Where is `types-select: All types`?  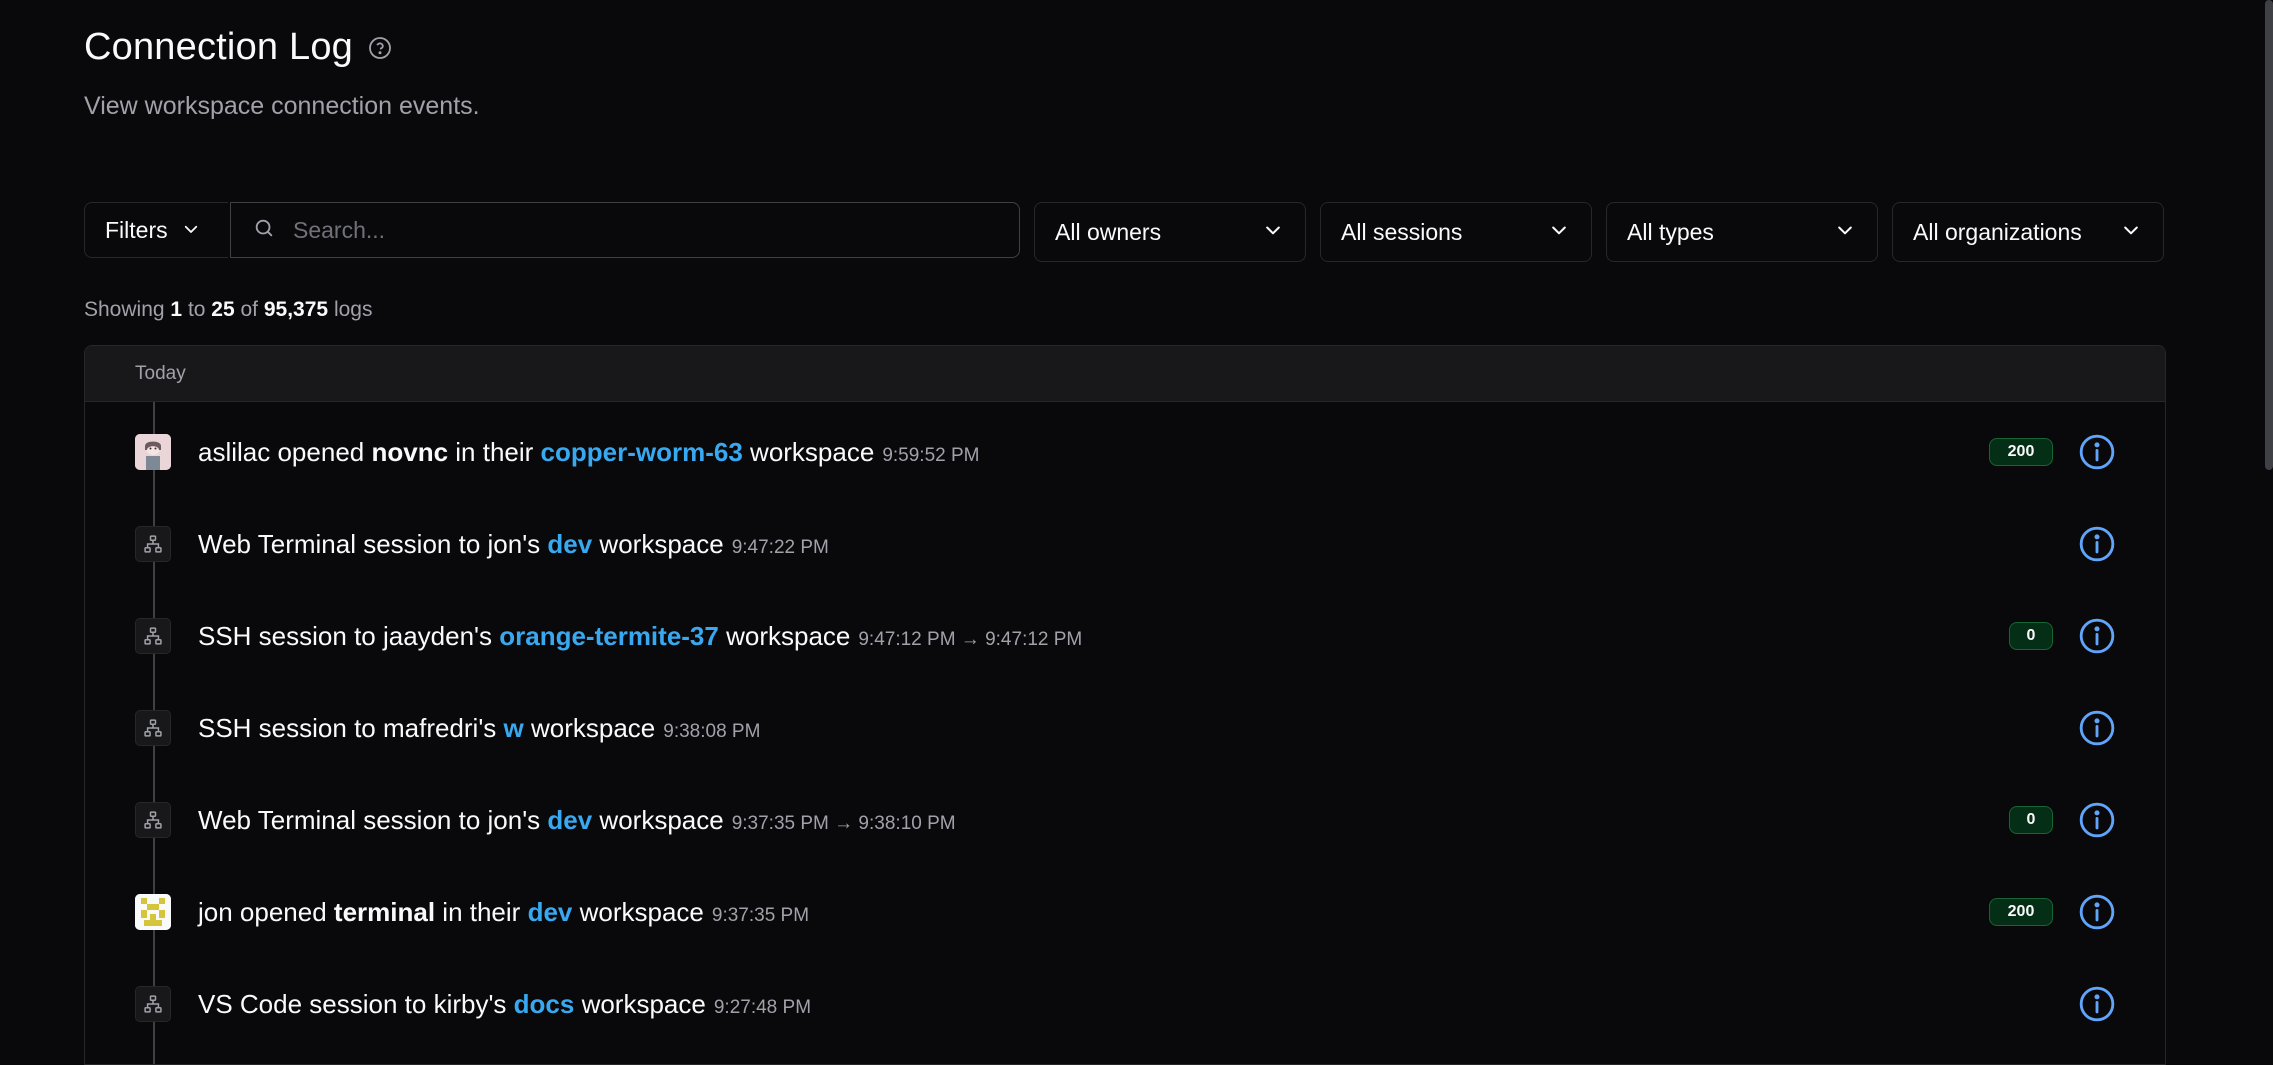 types-select: All types is located at coordinates (1742, 232).